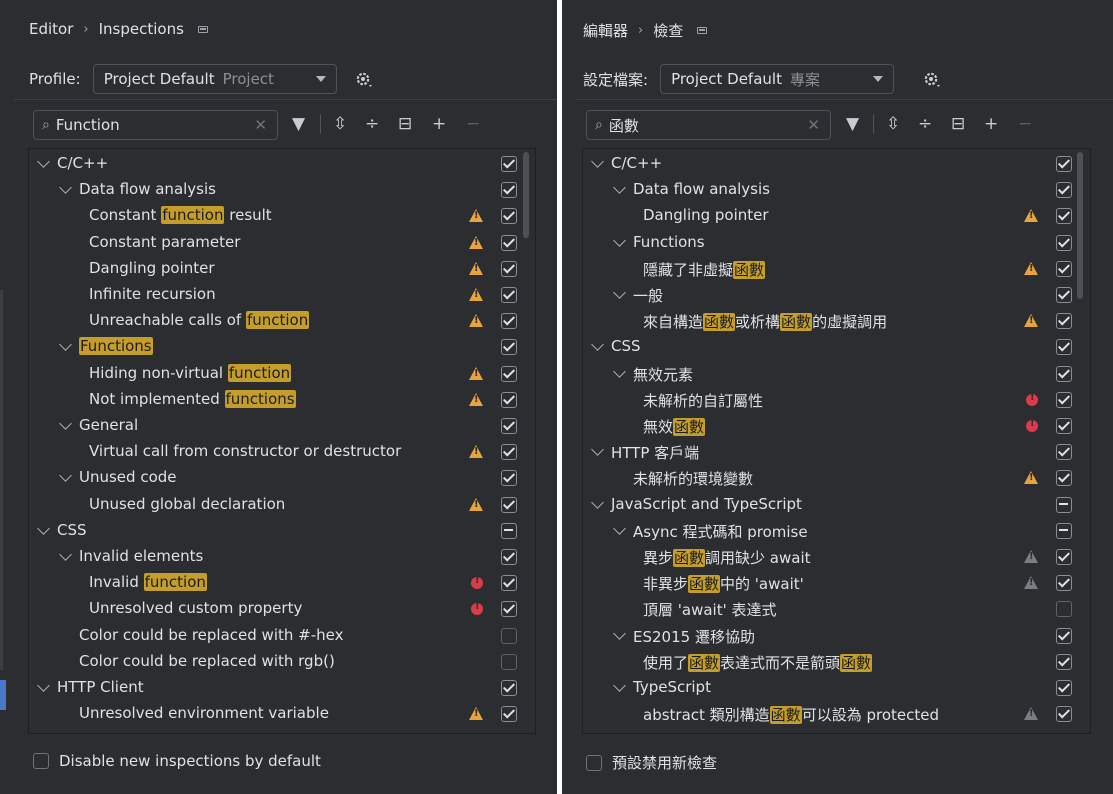  What do you see at coordinates (836, 583) in the screenshot?
I see `tree-row: 非異步函數中的 'await'` at bounding box center [836, 583].